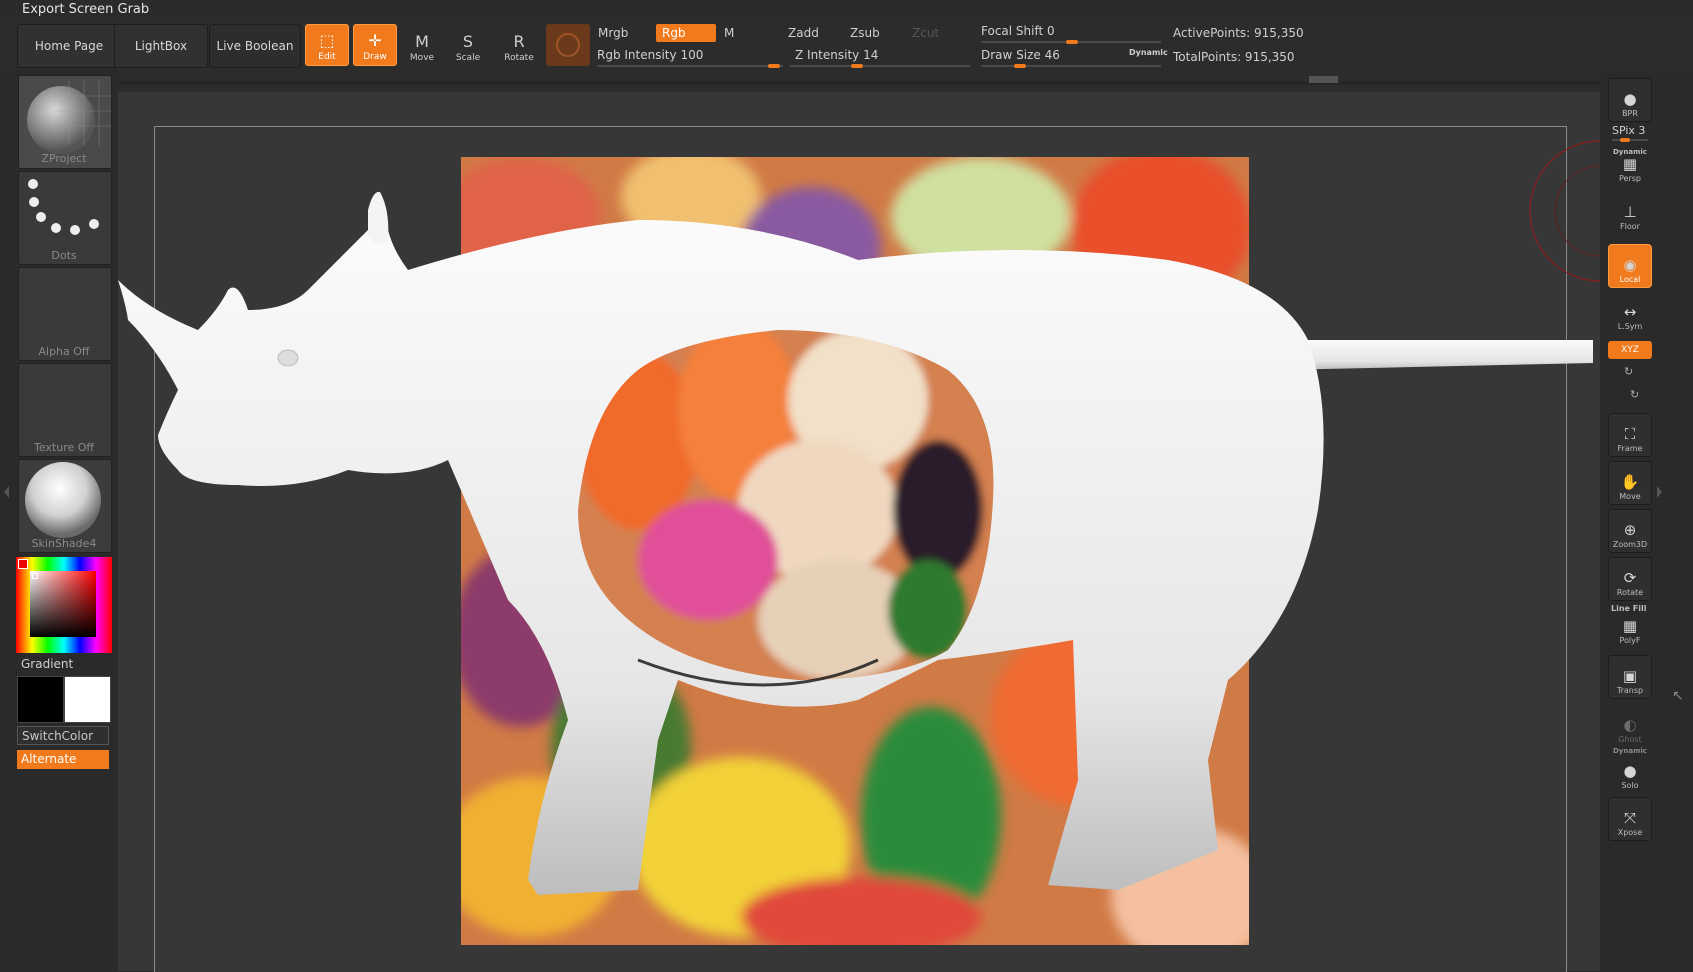 This screenshot has width=1693, height=972. Describe the element at coordinates (86, 9) in the screenshot. I see `window-title: Export Screen Grab` at that location.